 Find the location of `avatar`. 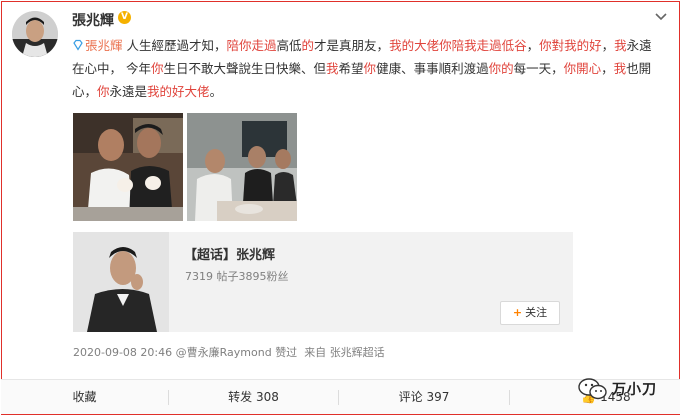

avatar is located at coordinates (35, 34).